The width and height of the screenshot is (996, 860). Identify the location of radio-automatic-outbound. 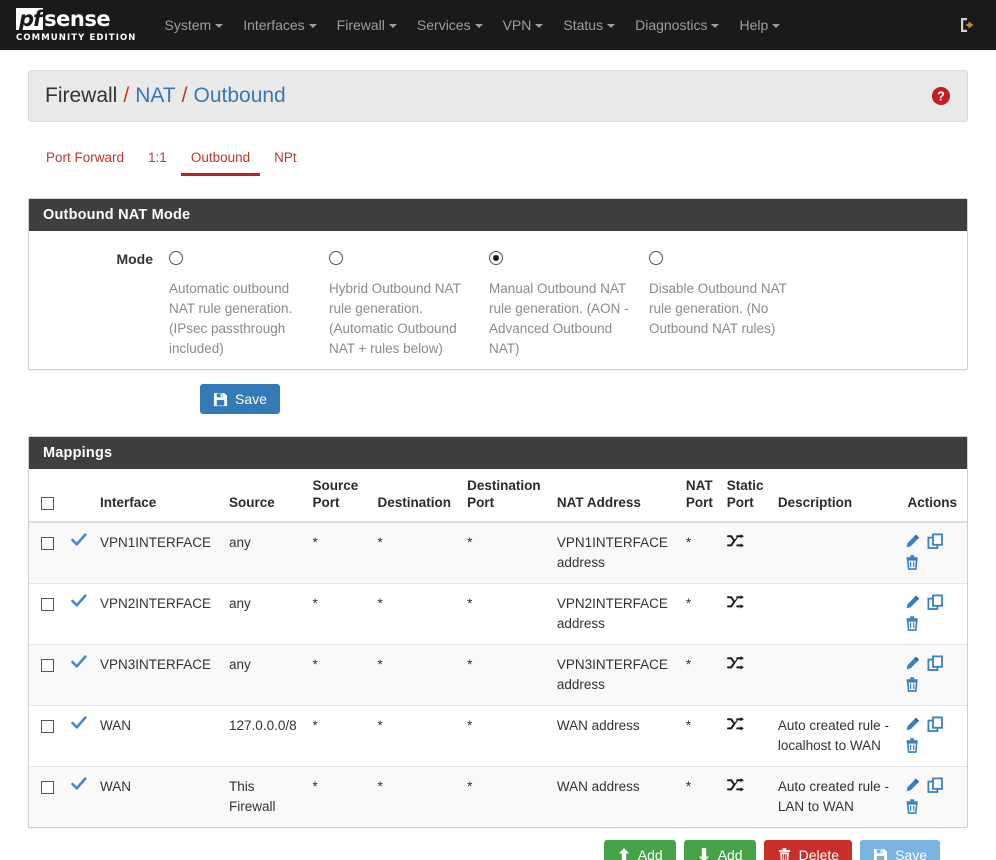
(176, 258).